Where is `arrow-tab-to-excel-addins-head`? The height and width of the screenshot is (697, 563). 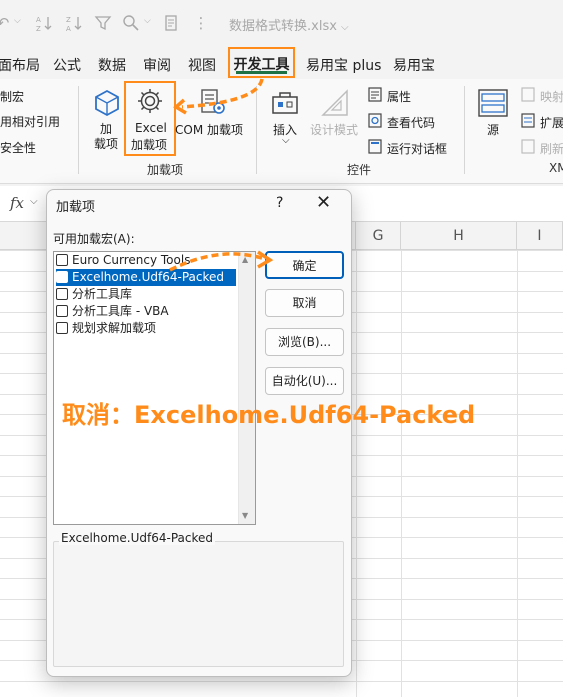
arrow-tab-to-excel-addins-head is located at coordinates (180, 106).